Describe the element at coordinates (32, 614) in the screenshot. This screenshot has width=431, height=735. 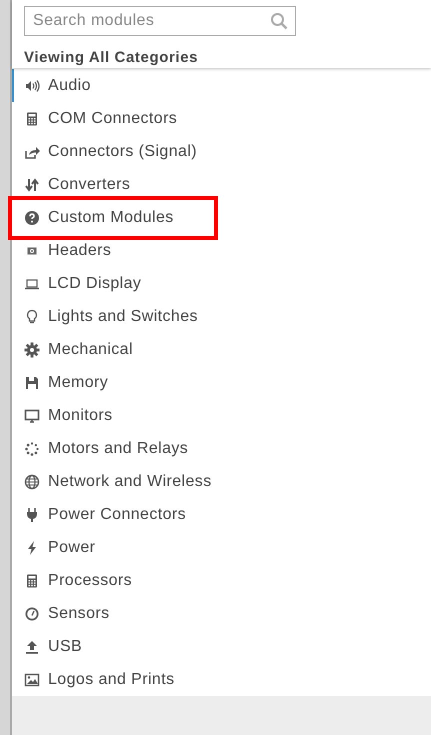
I see `gauge-icon` at that location.